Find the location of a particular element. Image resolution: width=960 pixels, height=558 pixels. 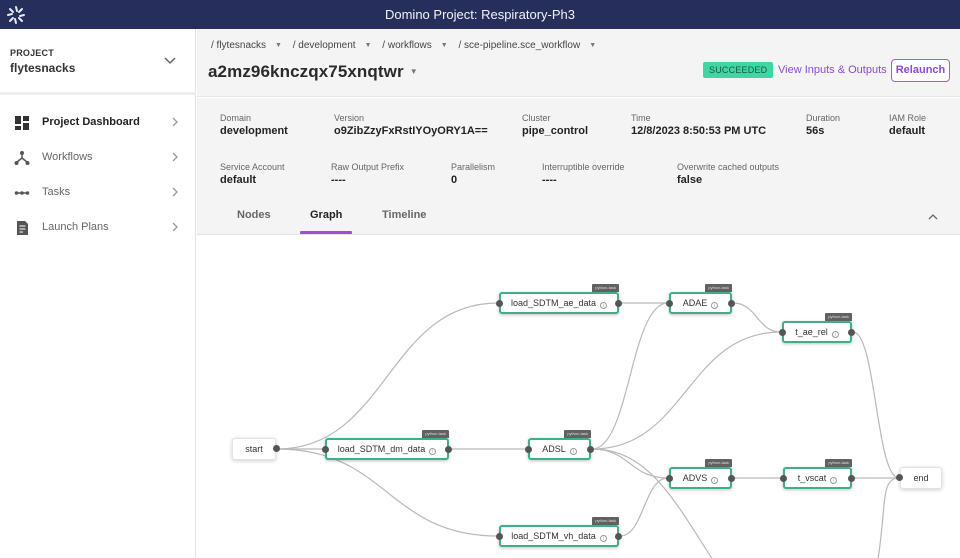

tab-graph: Graph is located at coordinates (326, 215).